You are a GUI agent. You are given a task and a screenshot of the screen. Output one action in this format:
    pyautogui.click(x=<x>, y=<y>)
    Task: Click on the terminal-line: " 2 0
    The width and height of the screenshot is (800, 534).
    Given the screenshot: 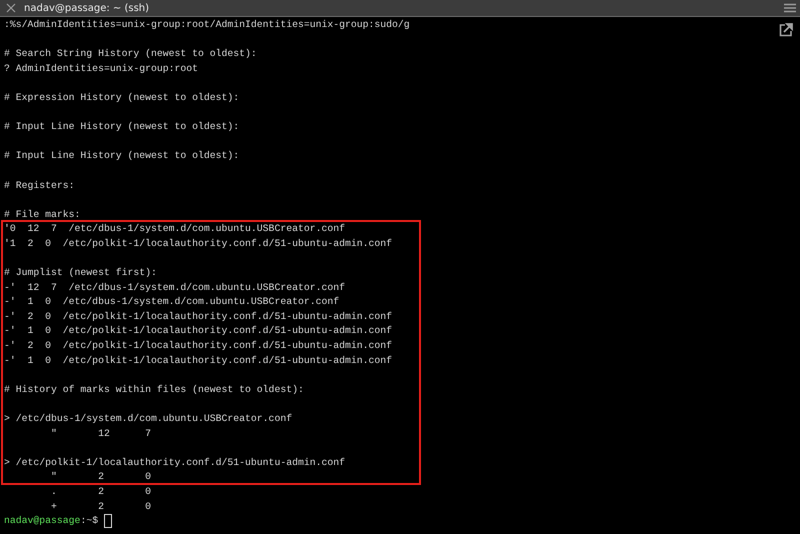 What is the action you would take?
    pyautogui.click(x=100, y=477)
    